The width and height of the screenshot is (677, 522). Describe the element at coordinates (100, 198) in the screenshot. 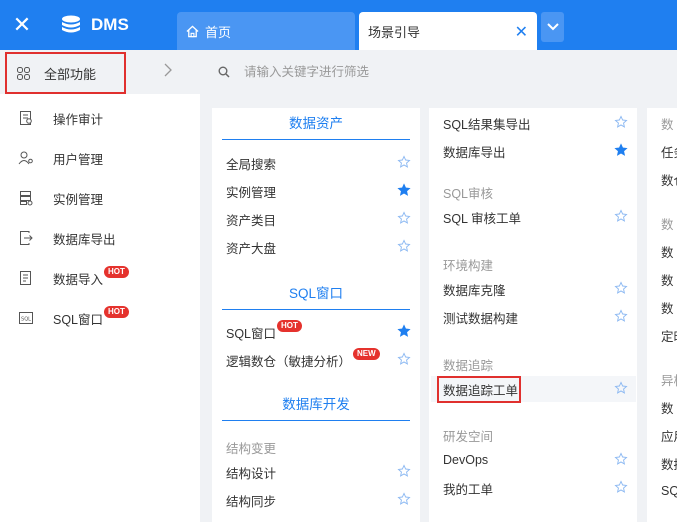

I see `sidebar-item-instance-management: 实例管理` at that location.